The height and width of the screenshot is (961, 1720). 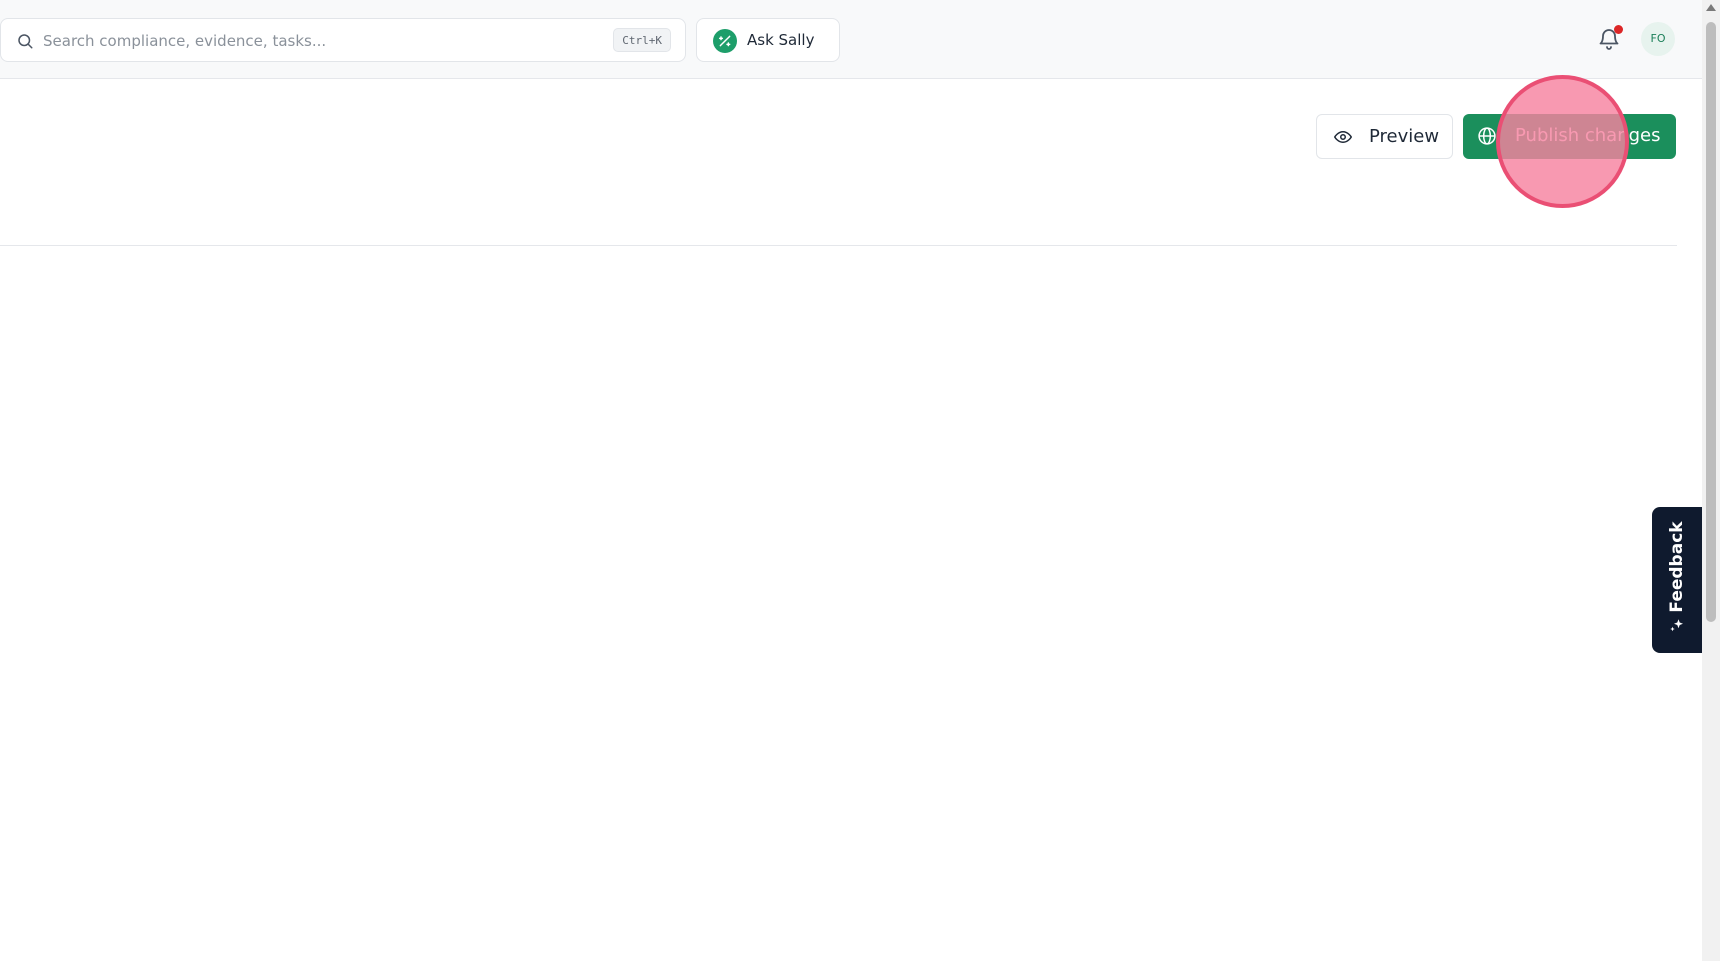 What do you see at coordinates (1658, 39) in the screenshot?
I see `avatar: FO` at bounding box center [1658, 39].